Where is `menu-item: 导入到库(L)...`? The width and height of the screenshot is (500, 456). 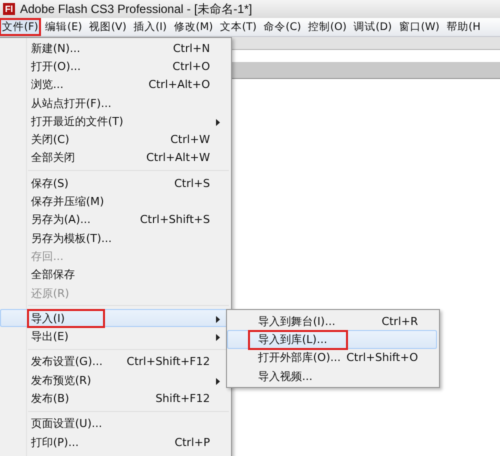 menu-item: 导入到库(L)... is located at coordinates (332, 339).